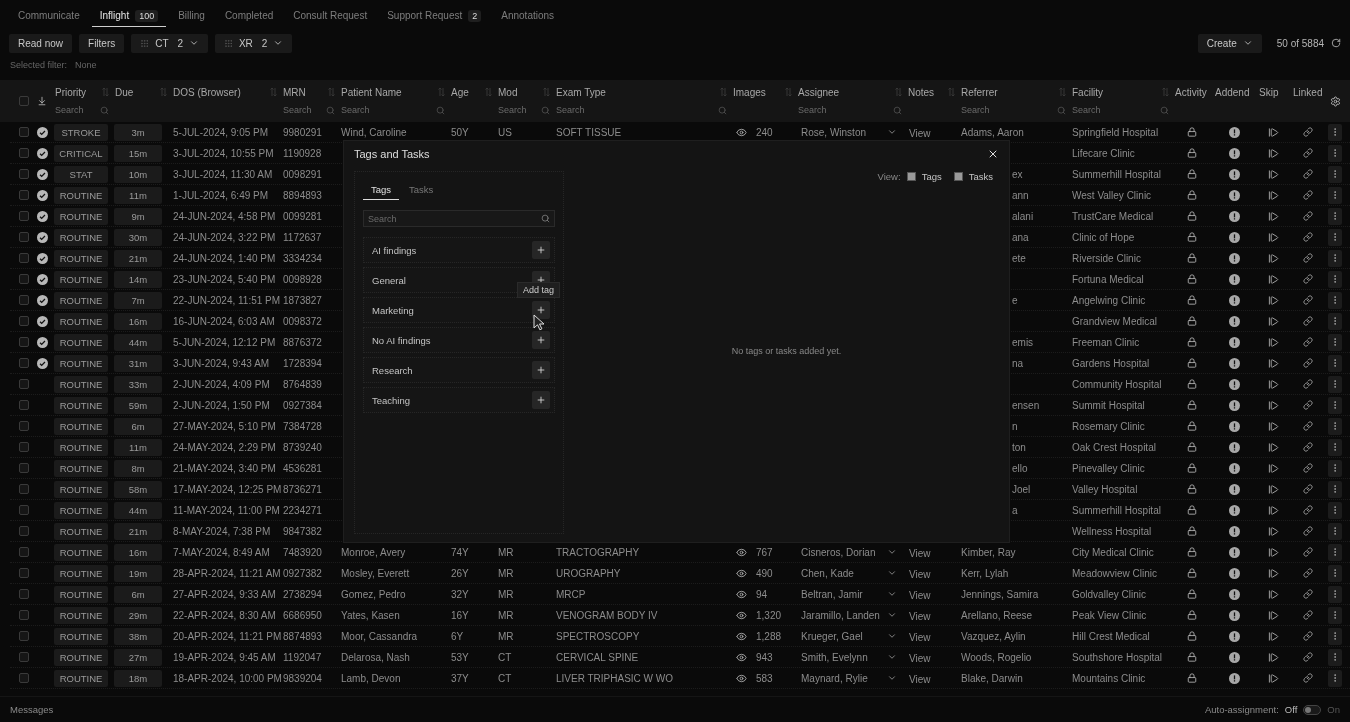 The image size is (1350, 722). Describe the element at coordinates (1312, 709) in the screenshot. I see `auto-assignment-toggle` at that location.